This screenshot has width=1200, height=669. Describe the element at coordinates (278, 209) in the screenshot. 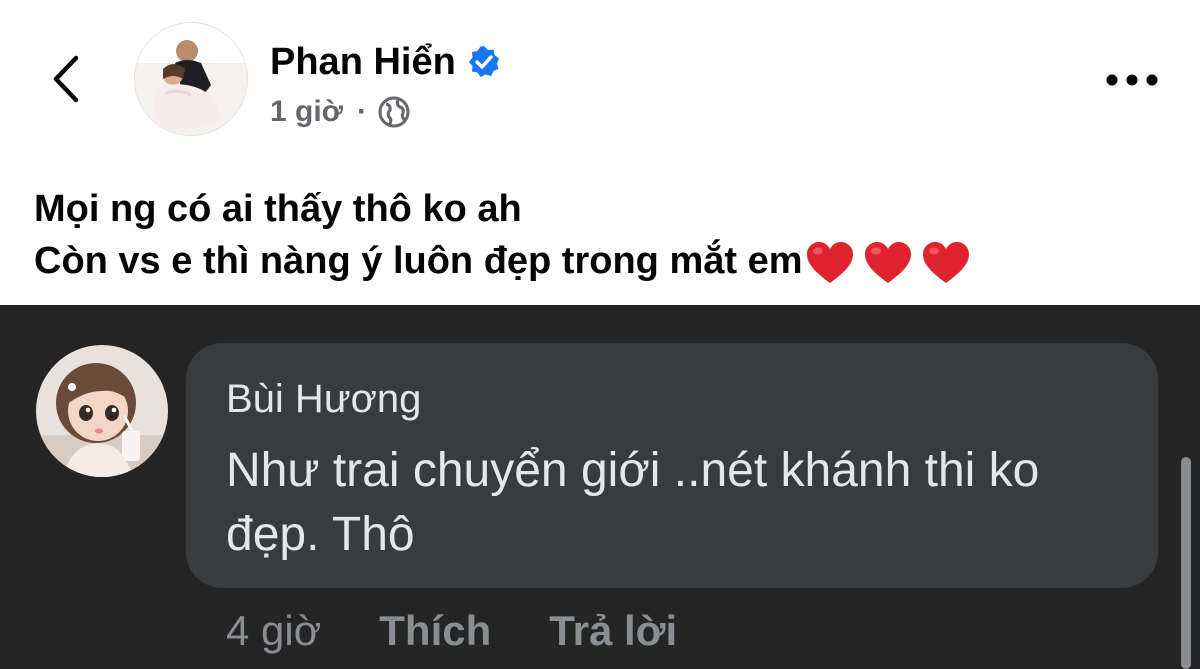

I see `post-line-1: Mọi ng có ai thấy thô ko ah` at that location.